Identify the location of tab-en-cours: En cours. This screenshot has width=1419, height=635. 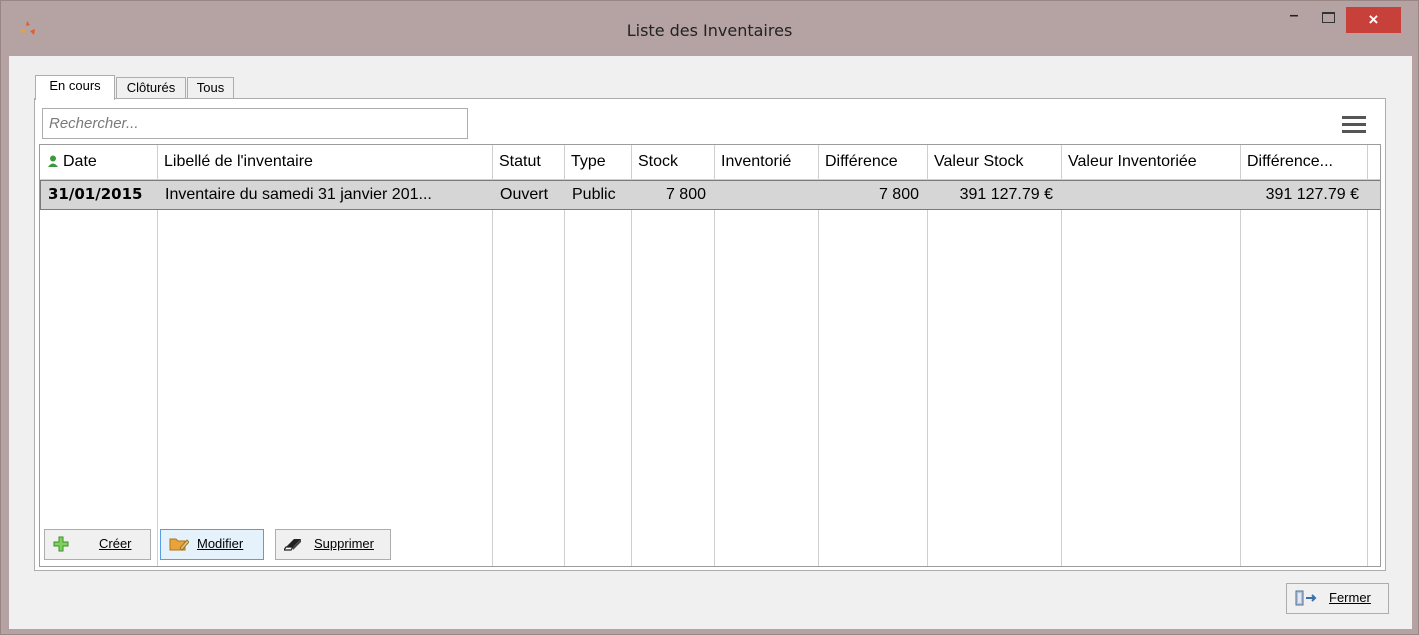
(75, 87).